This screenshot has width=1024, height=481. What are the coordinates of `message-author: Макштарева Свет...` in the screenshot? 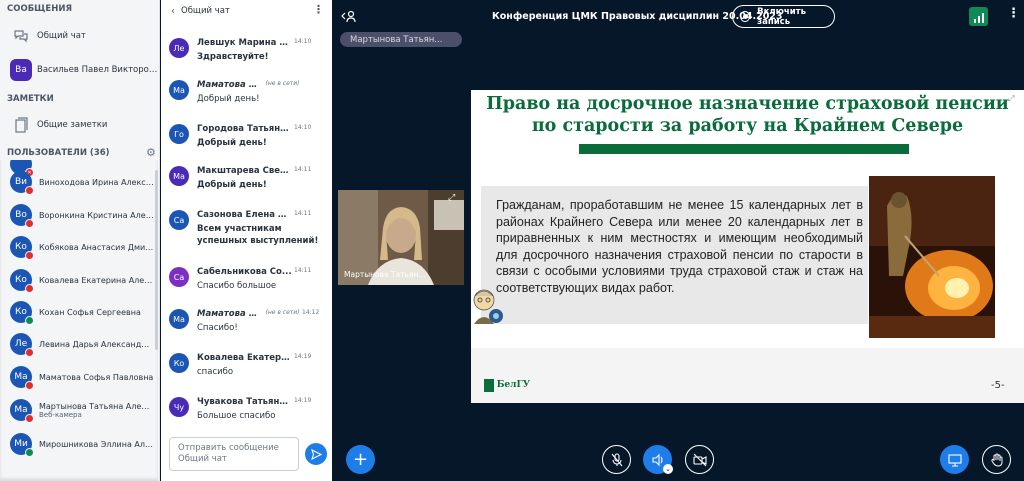 It's located at (244, 171).